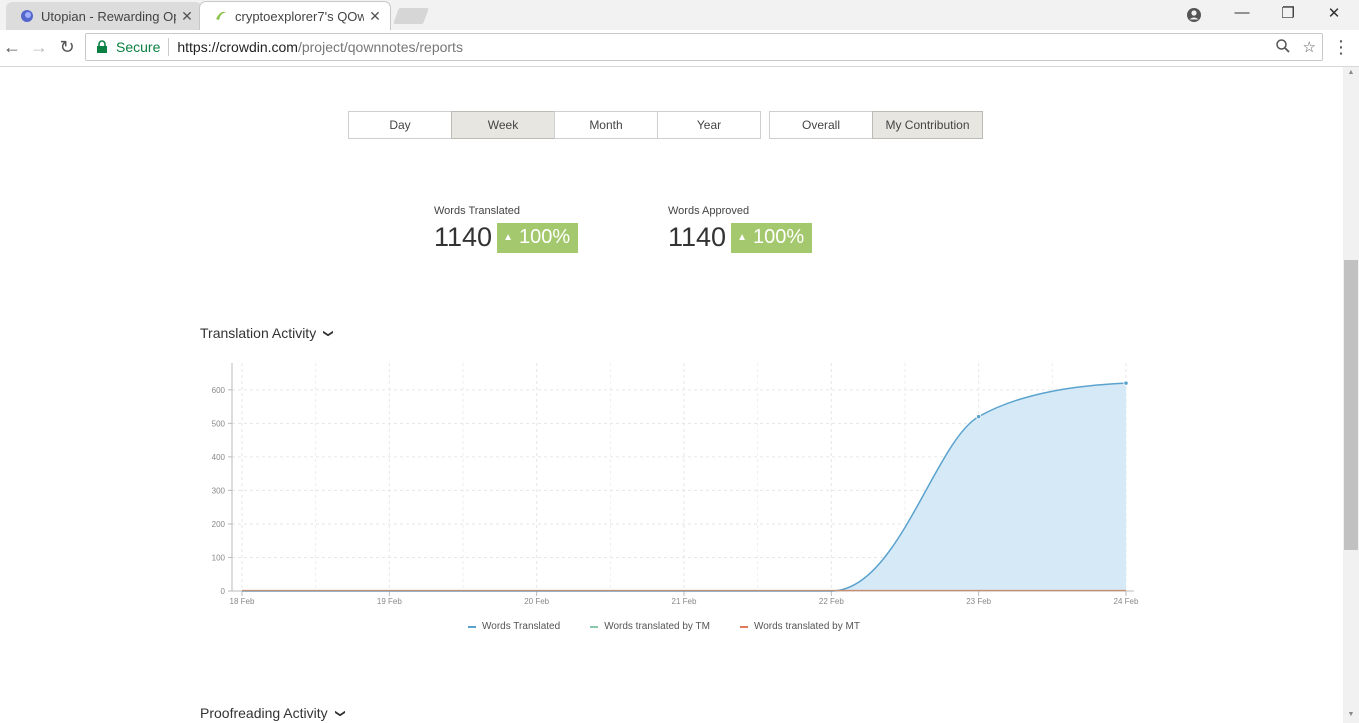 This screenshot has height=723, width=1359. What do you see at coordinates (1341, 47) in the screenshot?
I see `menu-icon: ⋮` at bounding box center [1341, 47].